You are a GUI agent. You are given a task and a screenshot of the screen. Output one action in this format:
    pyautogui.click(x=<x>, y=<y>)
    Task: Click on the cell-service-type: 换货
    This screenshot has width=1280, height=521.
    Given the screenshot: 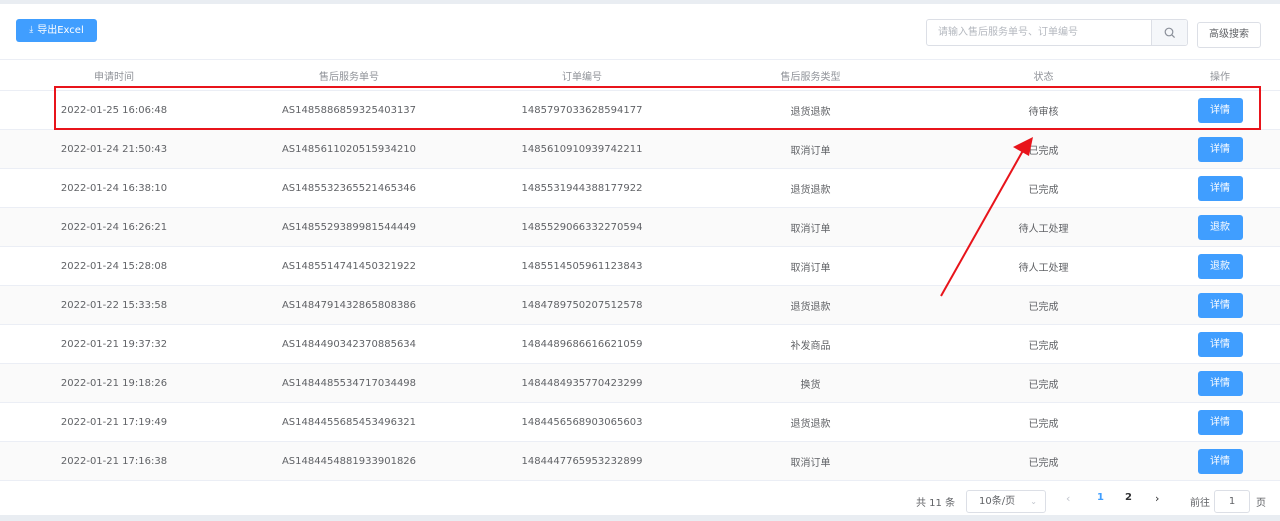 What is the action you would take?
    pyautogui.click(x=810, y=385)
    